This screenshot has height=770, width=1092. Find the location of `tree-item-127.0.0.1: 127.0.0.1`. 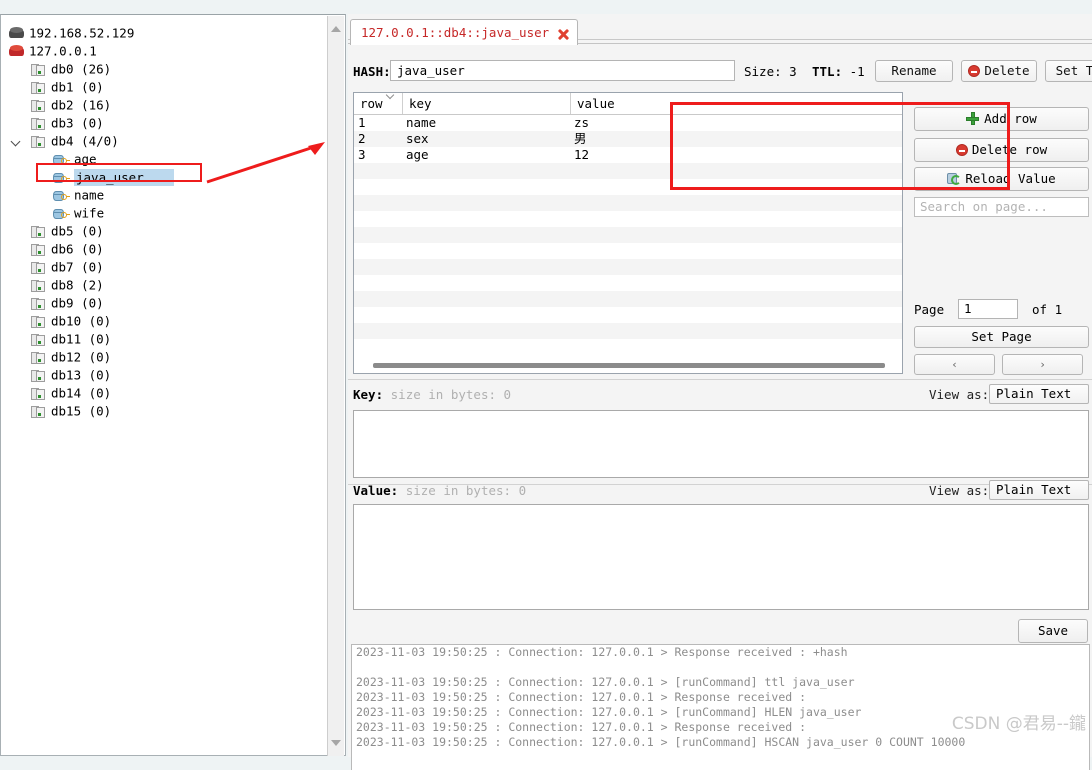

tree-item-127.0.0.1: 127.0.0.1 is located at coordinates (165, 51).